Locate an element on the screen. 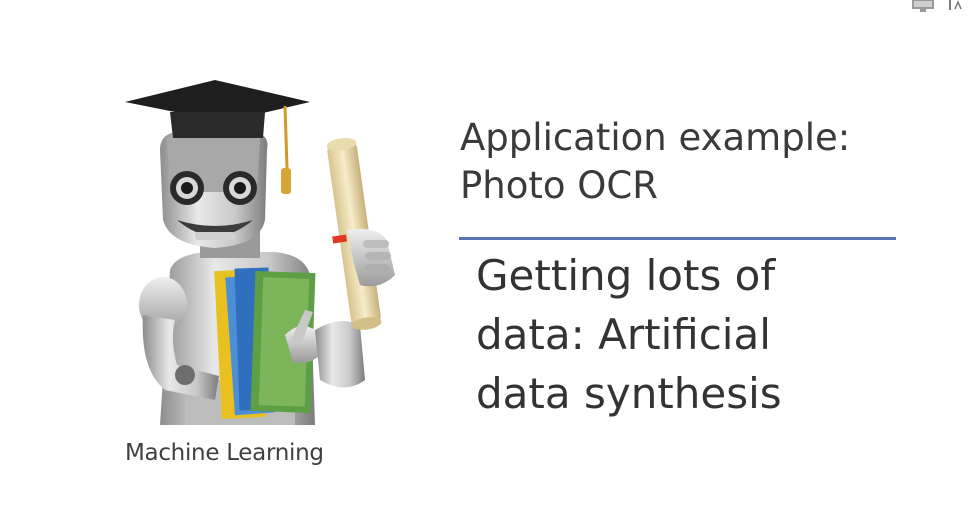 This screenshot has height=516, width=969. slide-title-line: Photo OCR is located at coordinates (559, 185).